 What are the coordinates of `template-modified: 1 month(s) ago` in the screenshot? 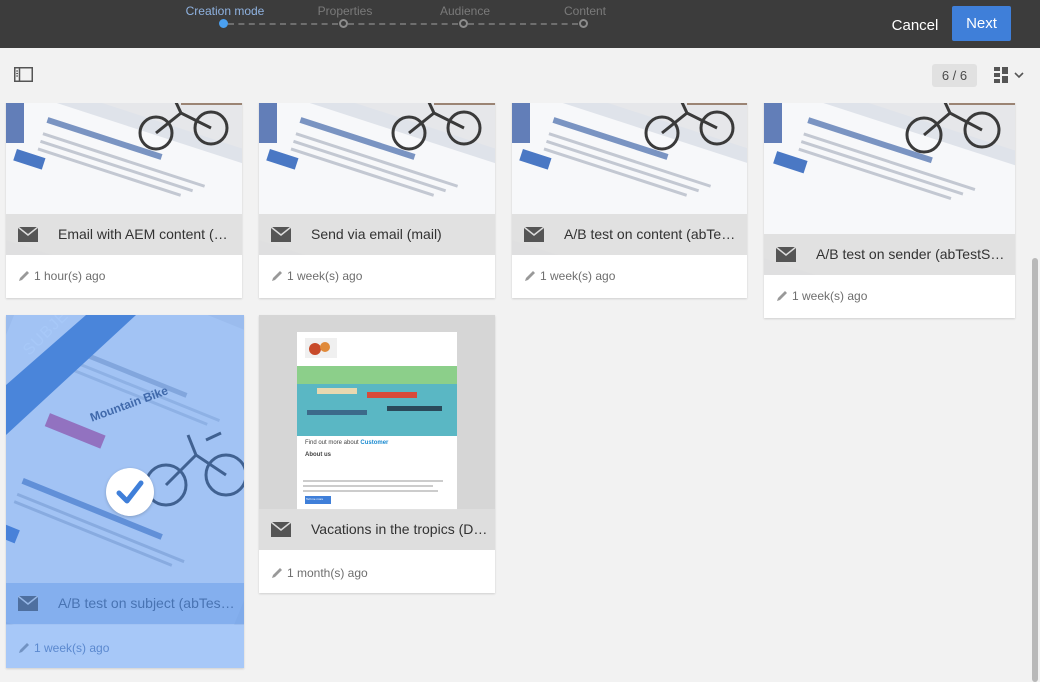 It's located at (319, 573).